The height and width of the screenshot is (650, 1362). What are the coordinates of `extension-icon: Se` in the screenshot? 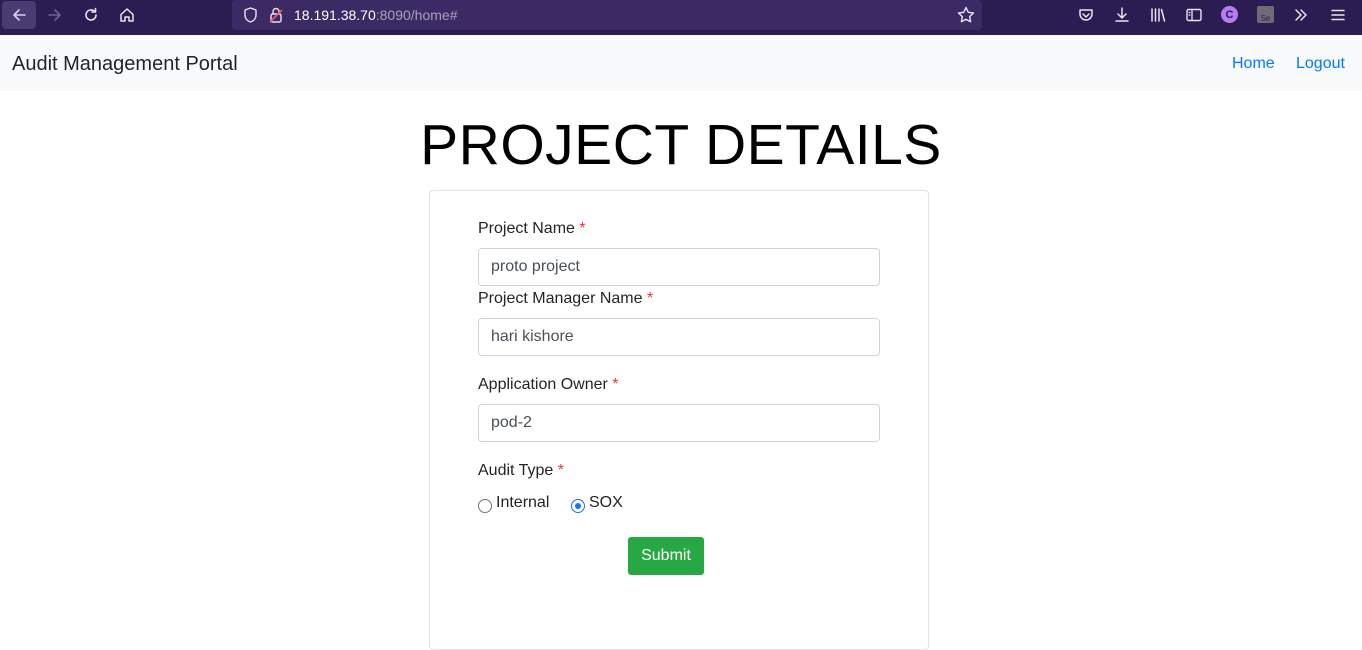 It's located at (1265, 14).